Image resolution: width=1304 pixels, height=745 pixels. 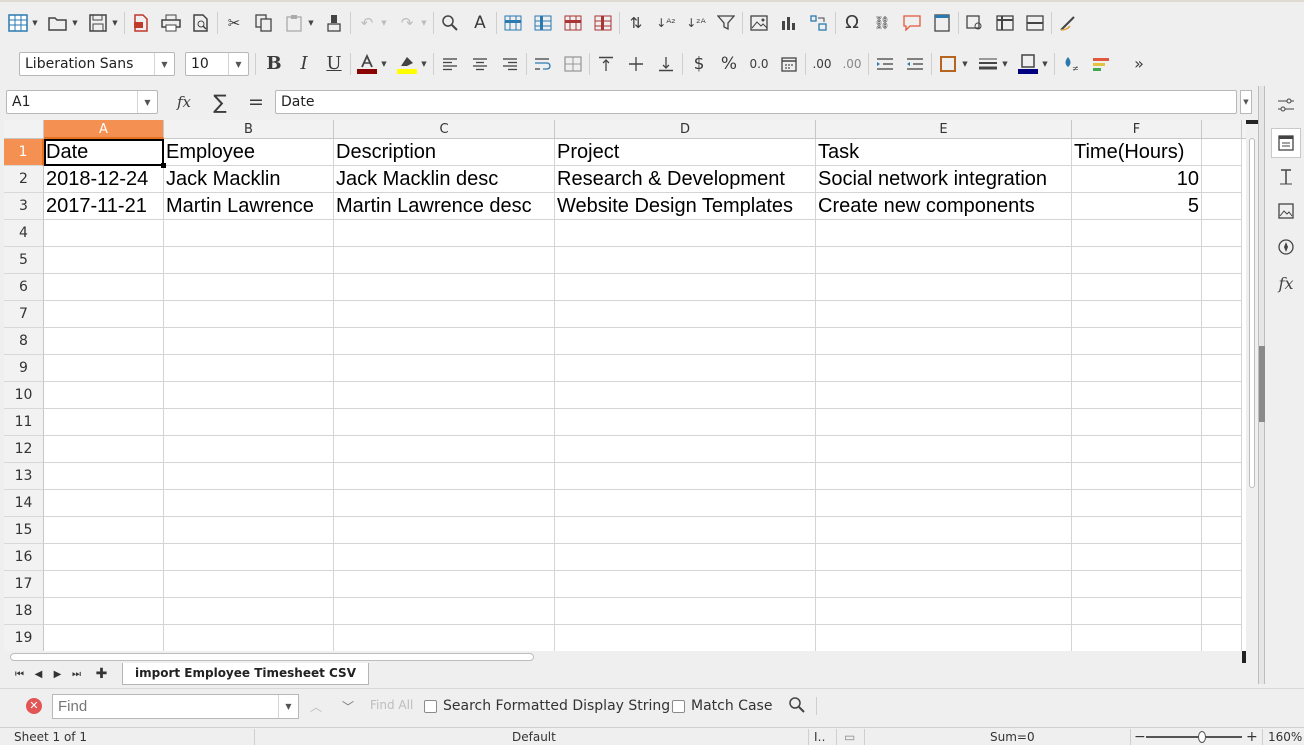 What do you see at coordinates (852, 64) in the screenshot?
I see `delete-decimal-button: .00` at bounding box center [852, 64].